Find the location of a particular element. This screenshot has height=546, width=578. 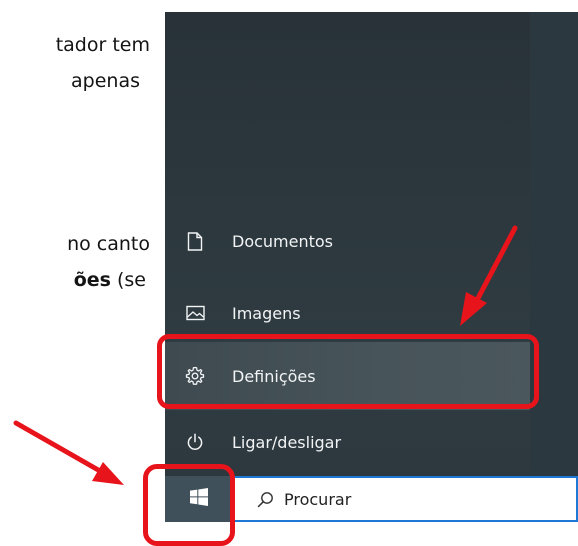

tutorial-text-line: apenas is located at coordinates (105, 81).